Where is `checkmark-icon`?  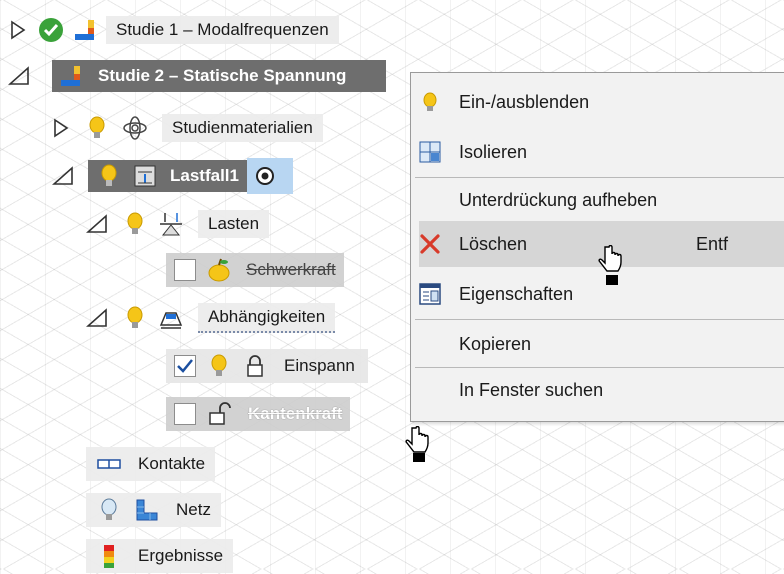
checkmark-icon is located at coordinates (185, 366).